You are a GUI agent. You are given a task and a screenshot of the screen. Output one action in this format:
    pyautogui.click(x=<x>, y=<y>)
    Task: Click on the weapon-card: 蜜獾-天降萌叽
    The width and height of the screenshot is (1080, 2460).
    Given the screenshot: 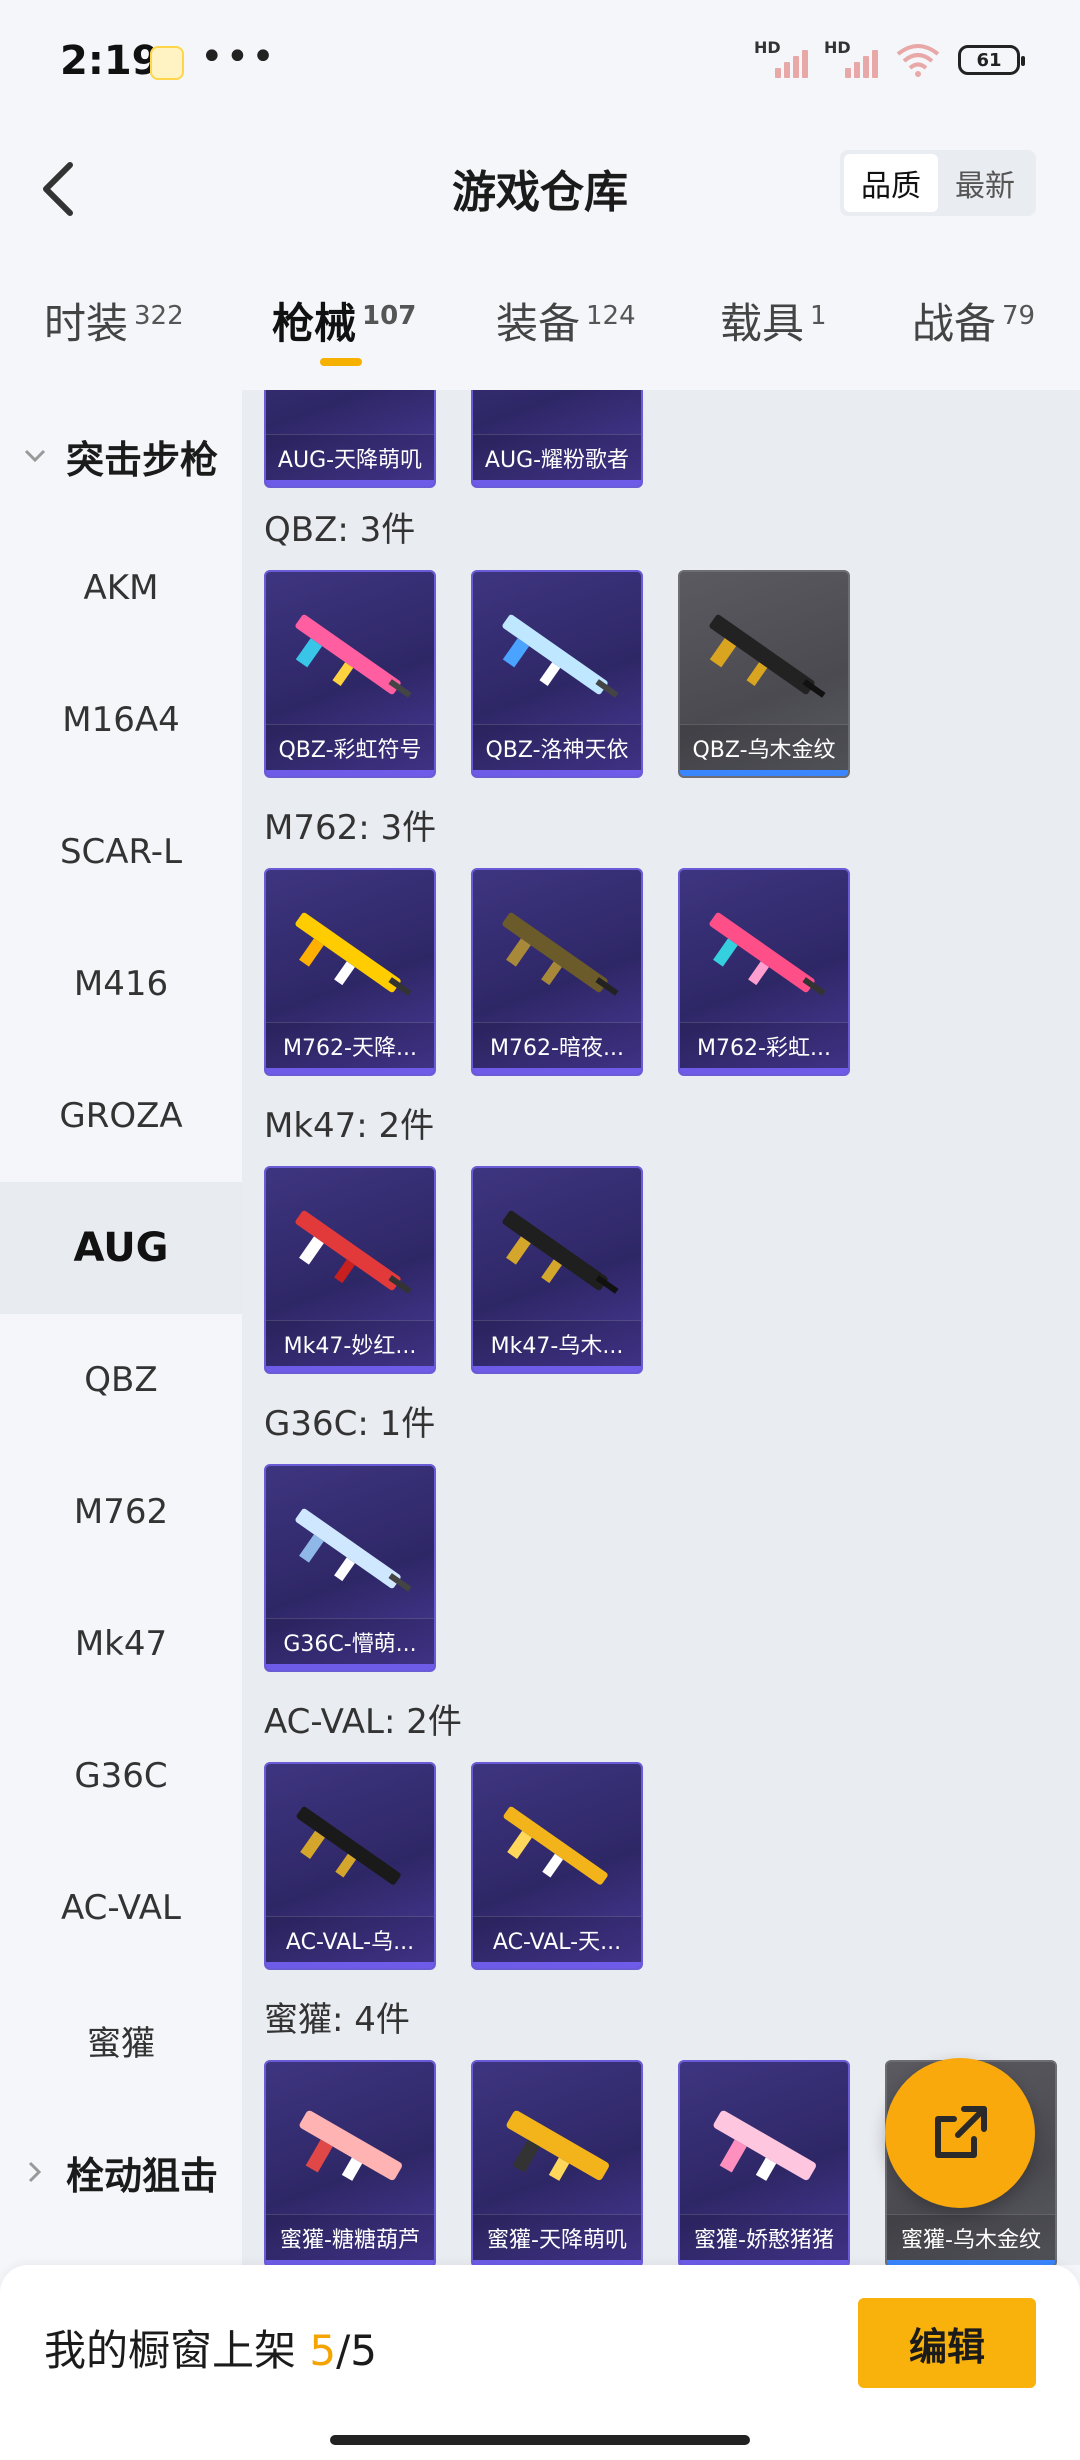 What is the action you would take?
    pyautogui.click(x=557, y=2162)
    